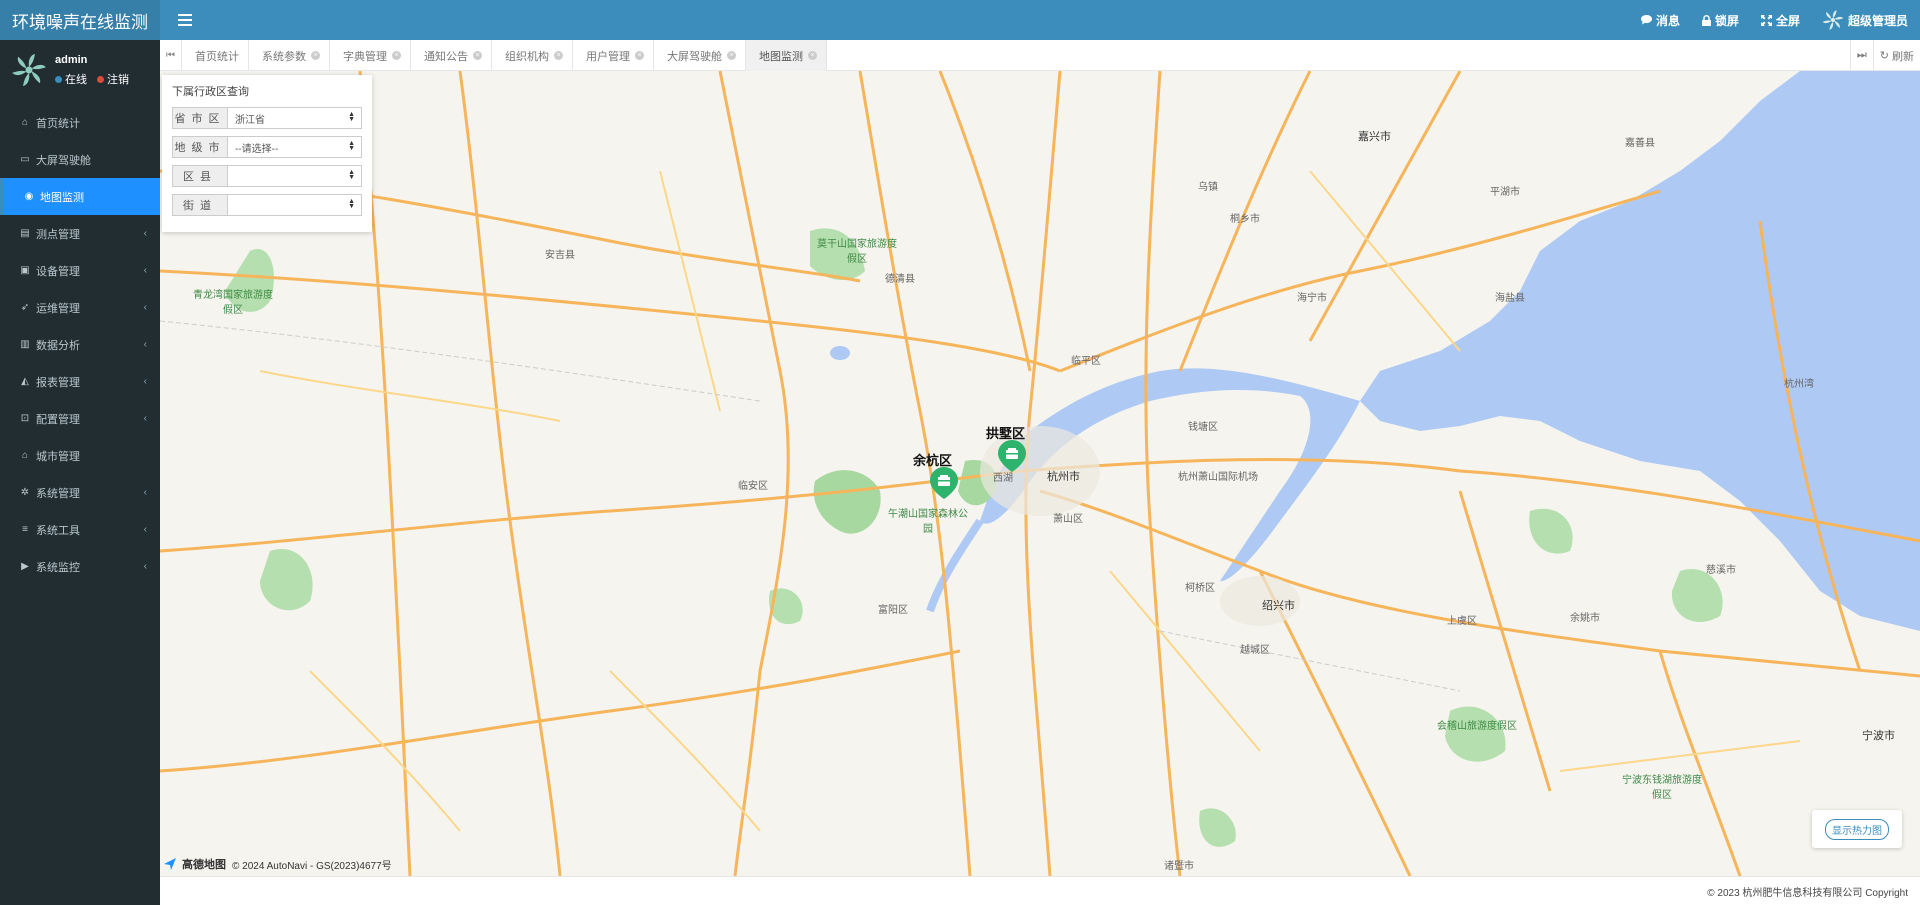 The height and width of the screenshot is (905, 1920). What do you see at coordinates (451, 55) in the screenshot?
I see `page-tab: 通知公告 ×` at bounding box center [451, 55].